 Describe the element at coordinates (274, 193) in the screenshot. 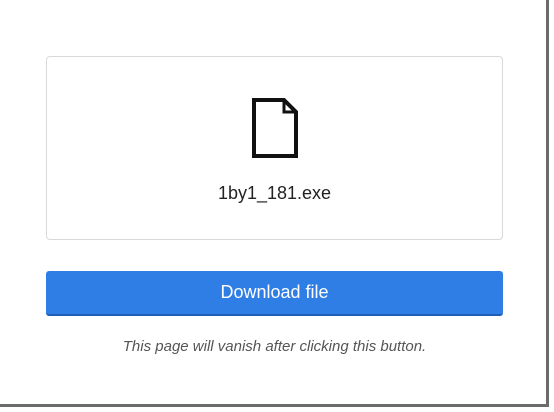

I see `file-name: 1by1_181.exe` at that location.